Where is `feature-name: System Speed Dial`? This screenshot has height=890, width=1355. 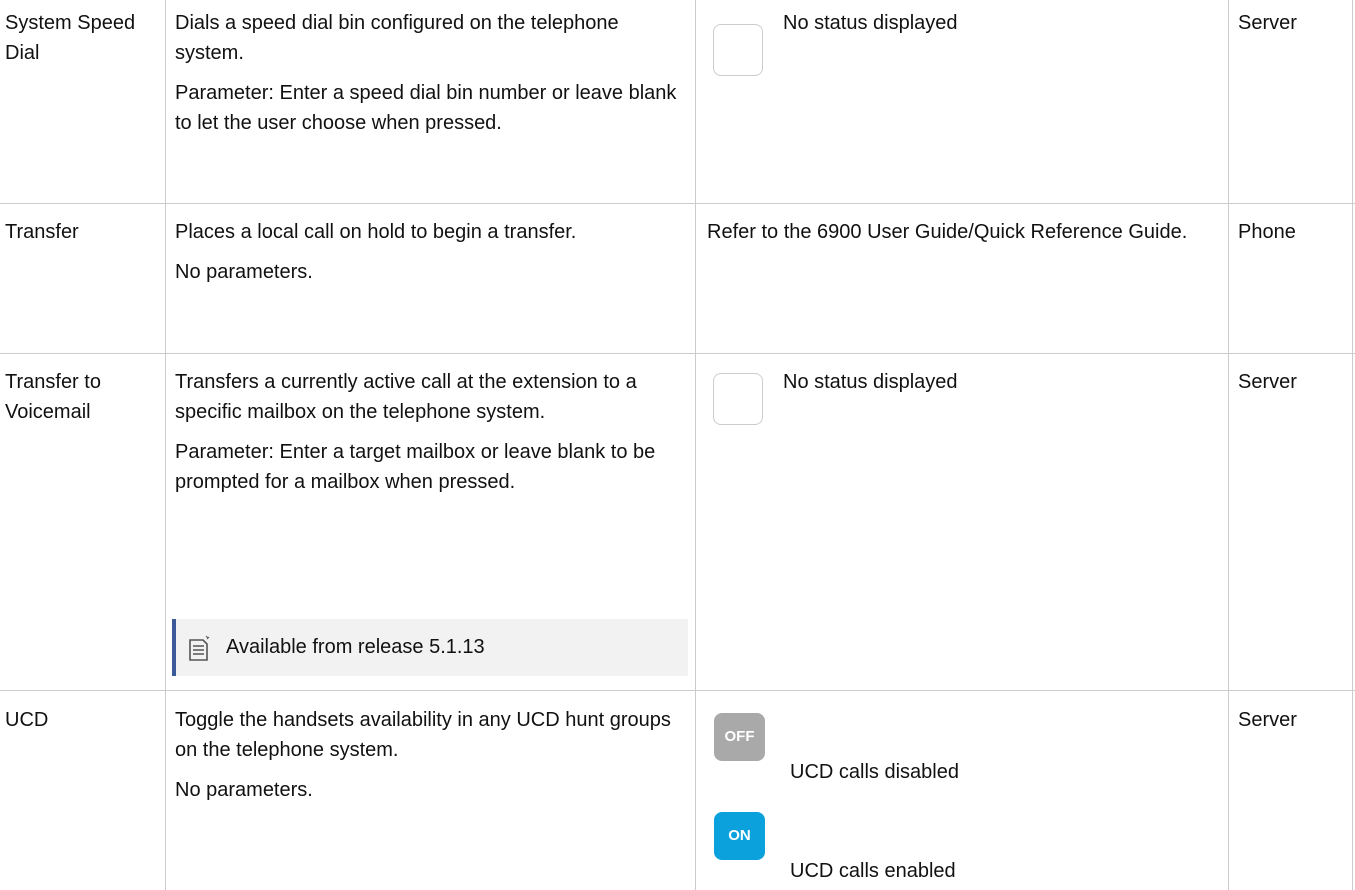
feature-name: System Speed Dial is located at coordinates (70, 38).